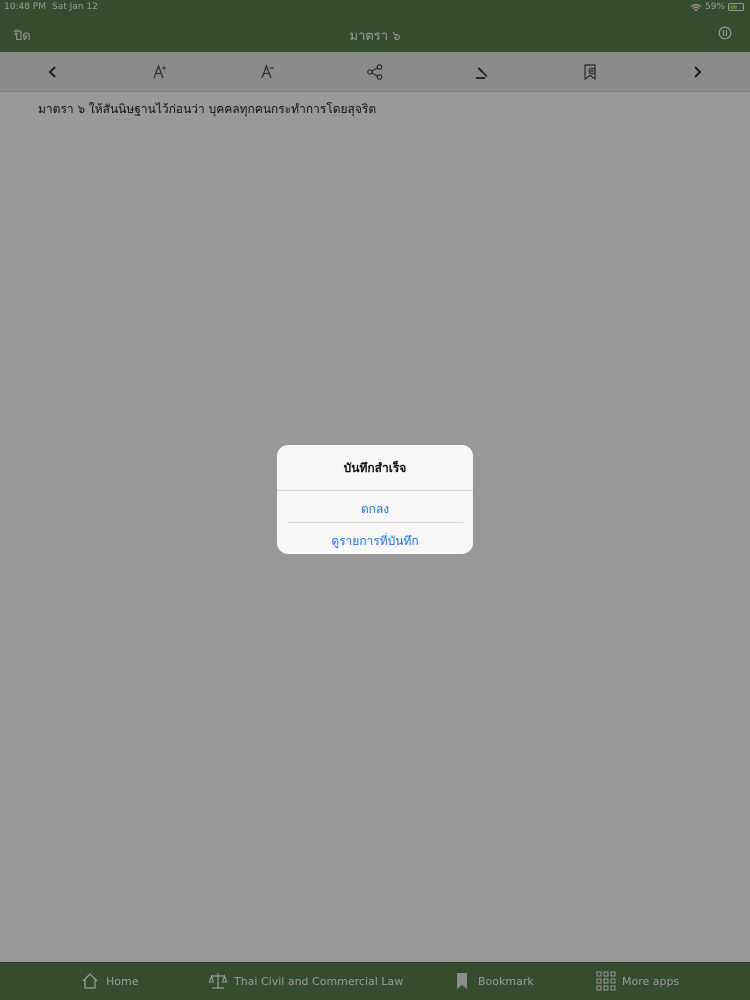 The image size is (750, 1000). Describe the element at coordinates (375, 509) in the screenshot. I see `ok-button: ตกลง` at that location.